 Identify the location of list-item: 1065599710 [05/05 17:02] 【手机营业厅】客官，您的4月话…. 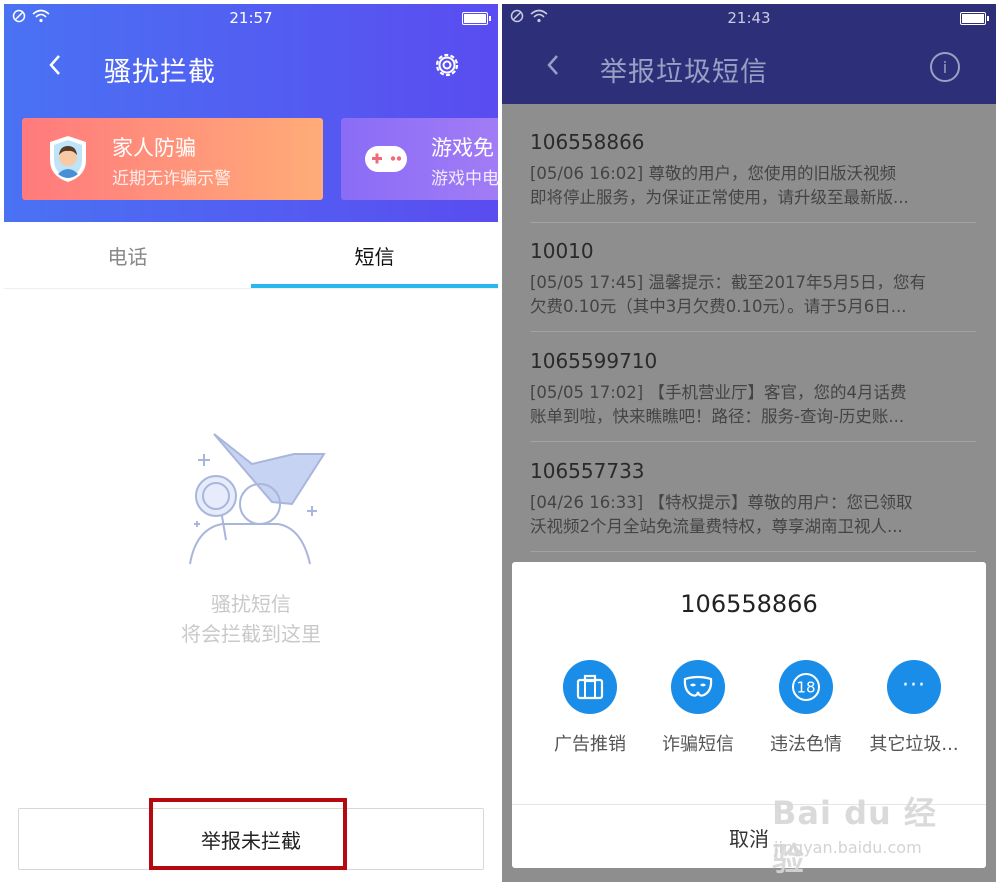
(753, 387).